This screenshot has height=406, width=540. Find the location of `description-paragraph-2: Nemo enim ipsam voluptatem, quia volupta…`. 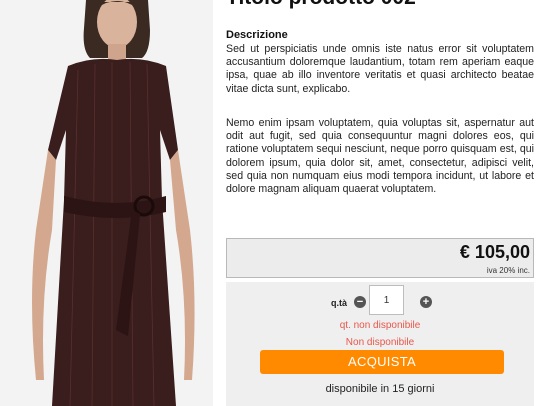

description-paragraph-2: Nemo enim ipsam voluptatem, quia volupta… is located at coordinates (380, 156).